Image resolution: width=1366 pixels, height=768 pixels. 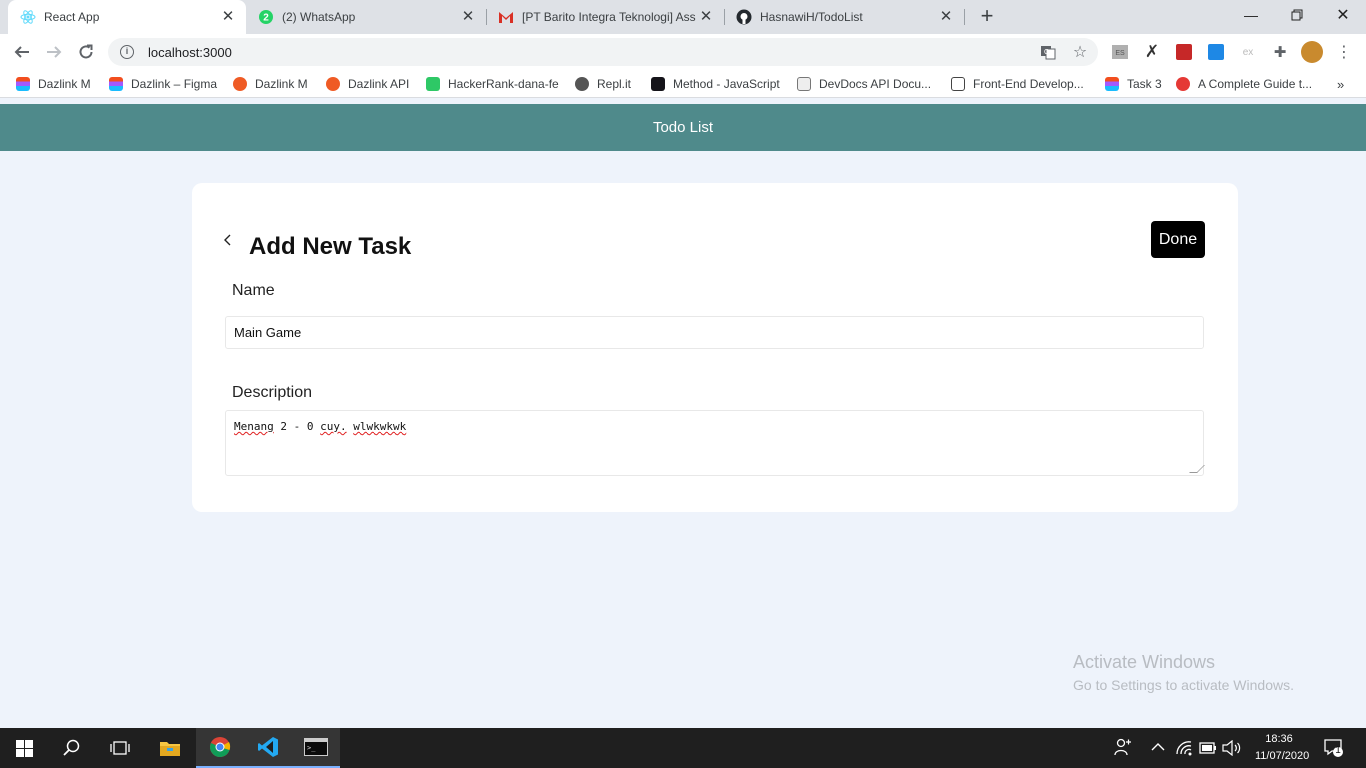 I want to click on chrome-icon, so click(x=220, y=748).